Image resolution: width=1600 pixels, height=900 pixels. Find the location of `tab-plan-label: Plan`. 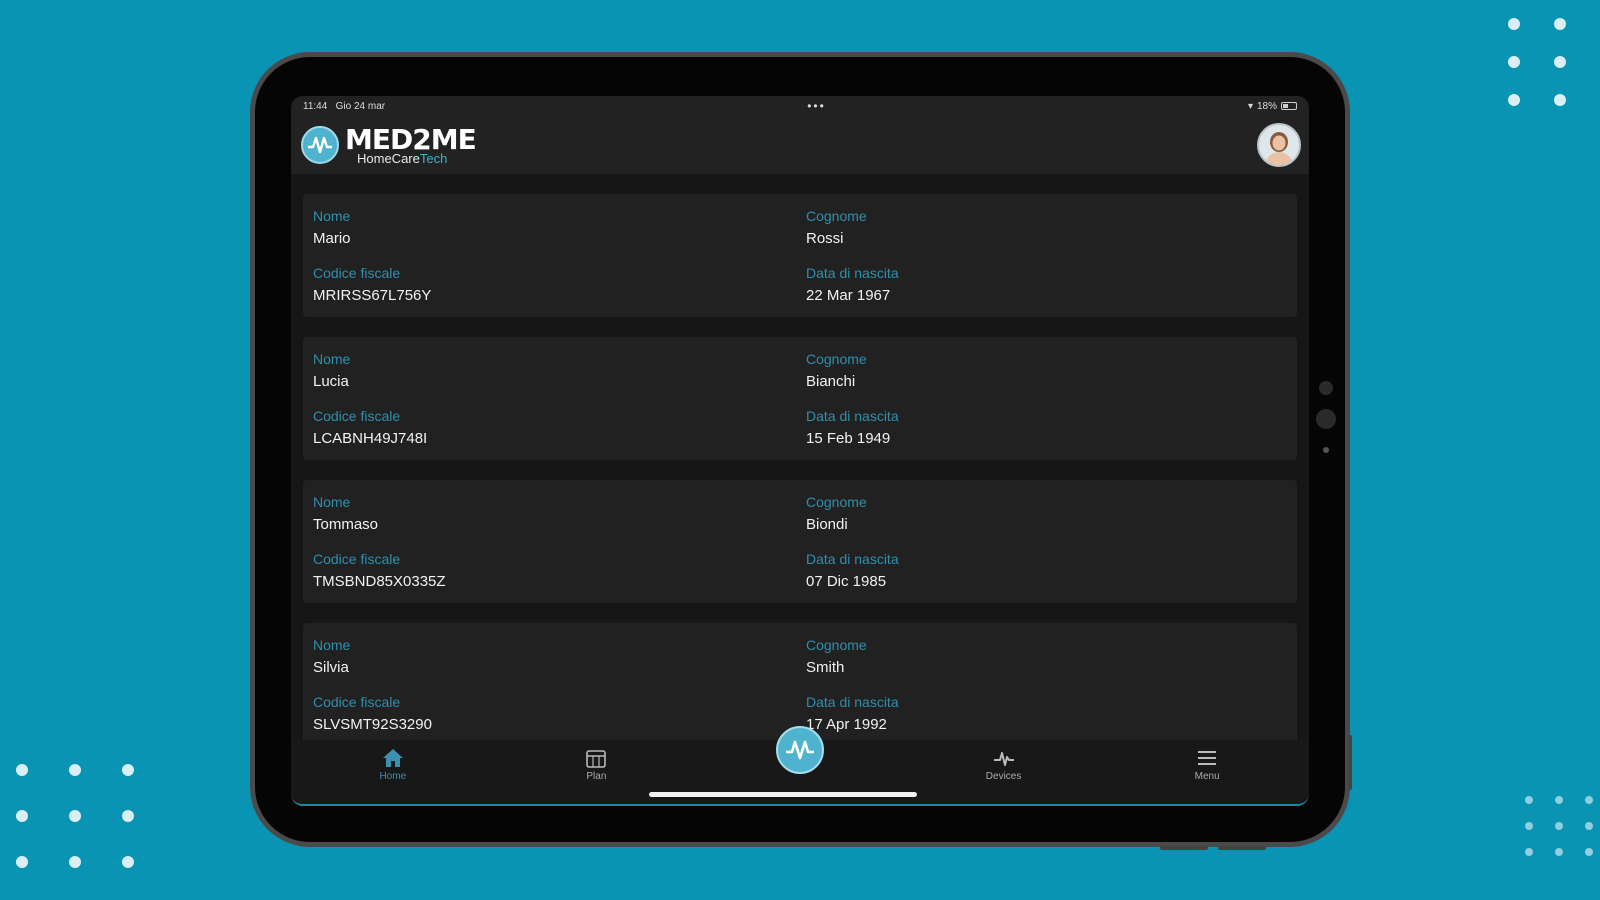

tab-plan-label: Plan is located at coordinates (596, 776).